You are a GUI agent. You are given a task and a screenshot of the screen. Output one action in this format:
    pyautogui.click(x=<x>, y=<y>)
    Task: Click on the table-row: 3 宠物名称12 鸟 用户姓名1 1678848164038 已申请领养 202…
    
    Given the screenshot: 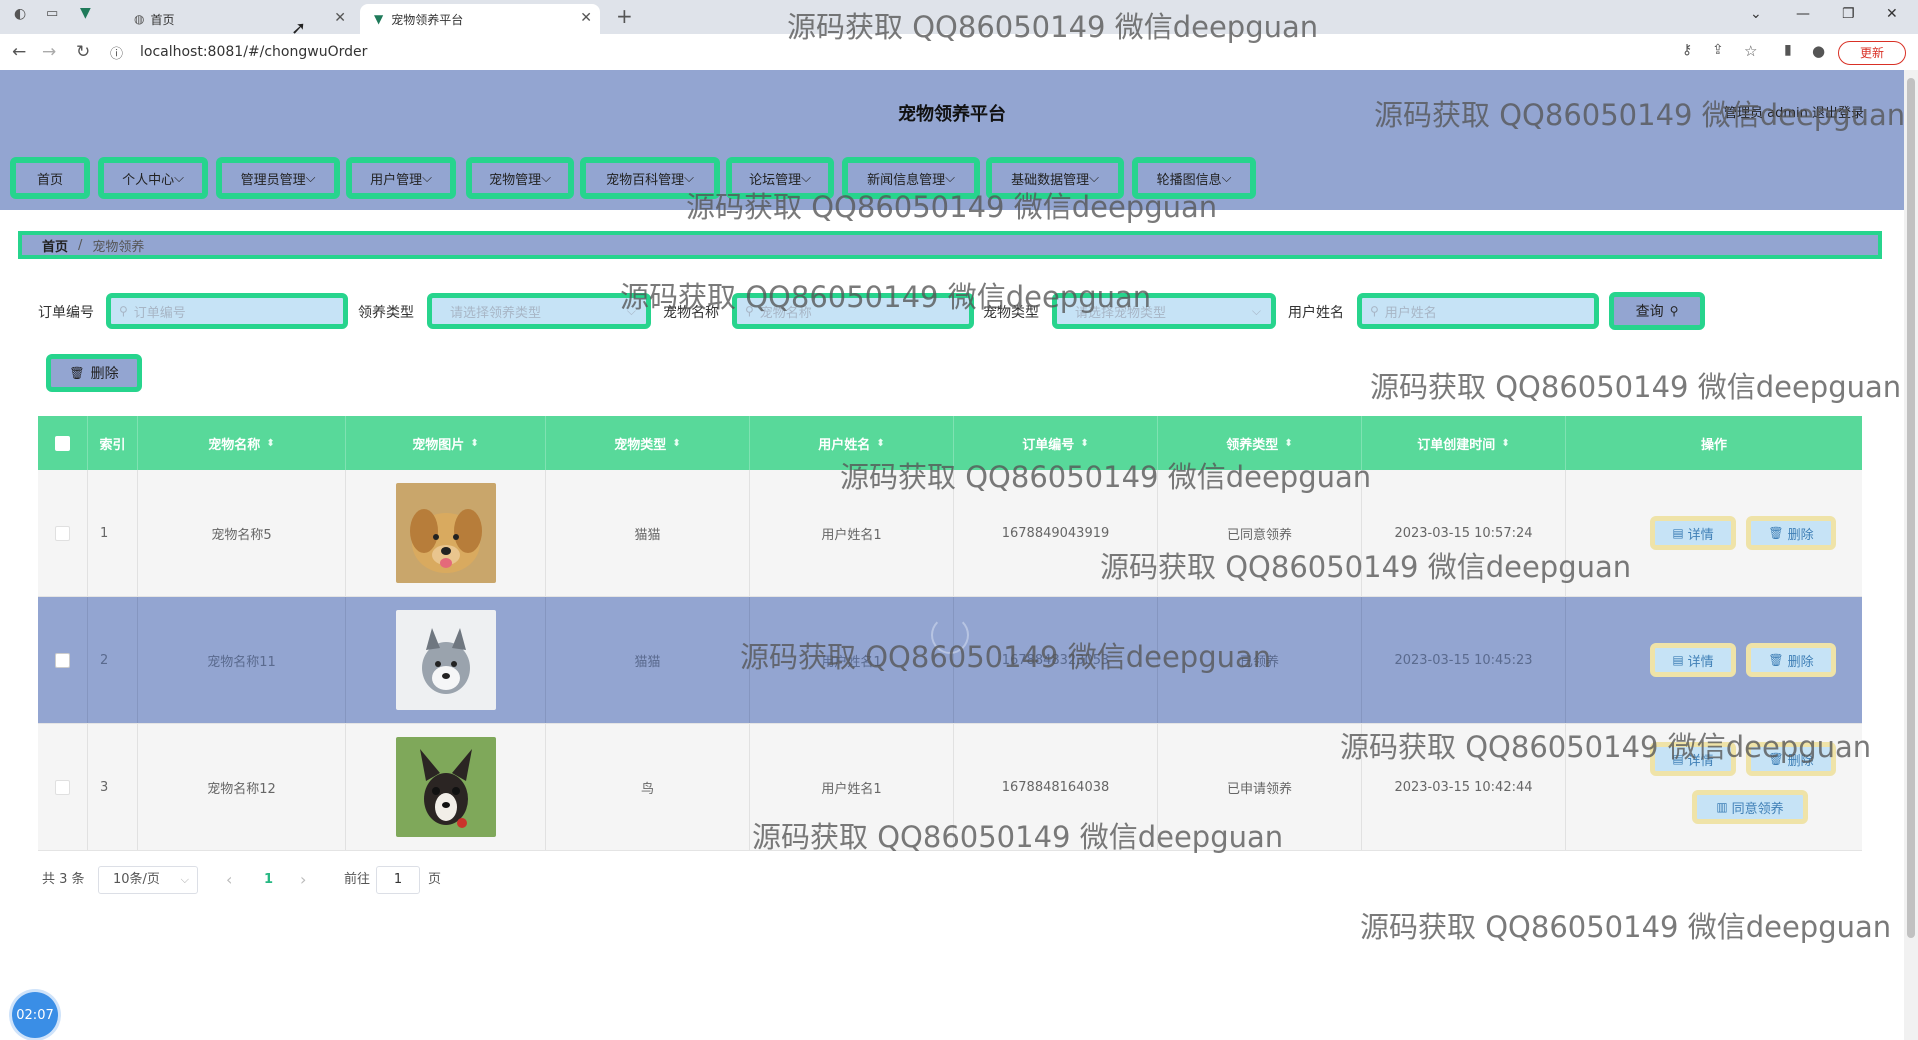 What is the action you would take?
    pyautogui.click(x=950, y=787)
    